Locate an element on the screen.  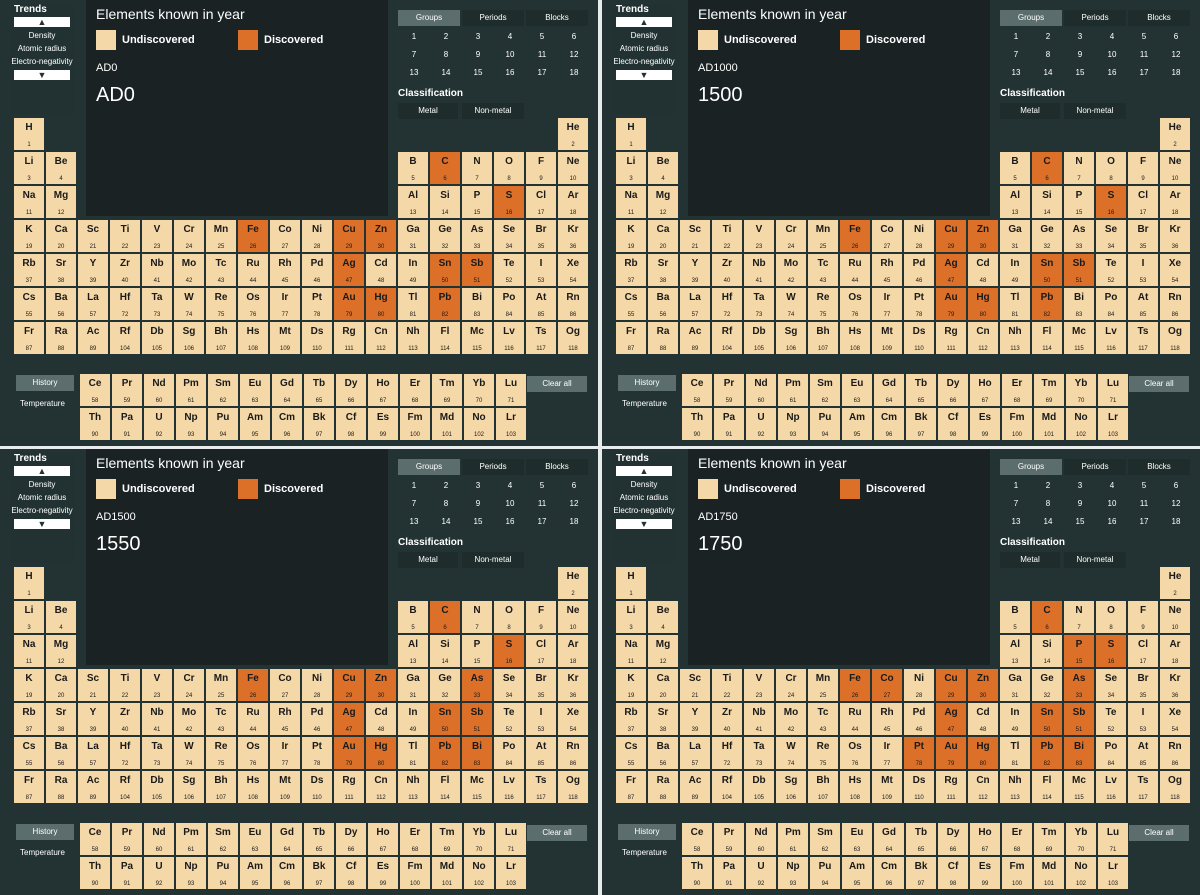
element-bk: Bk 97 is located at coordinates (921, 873).